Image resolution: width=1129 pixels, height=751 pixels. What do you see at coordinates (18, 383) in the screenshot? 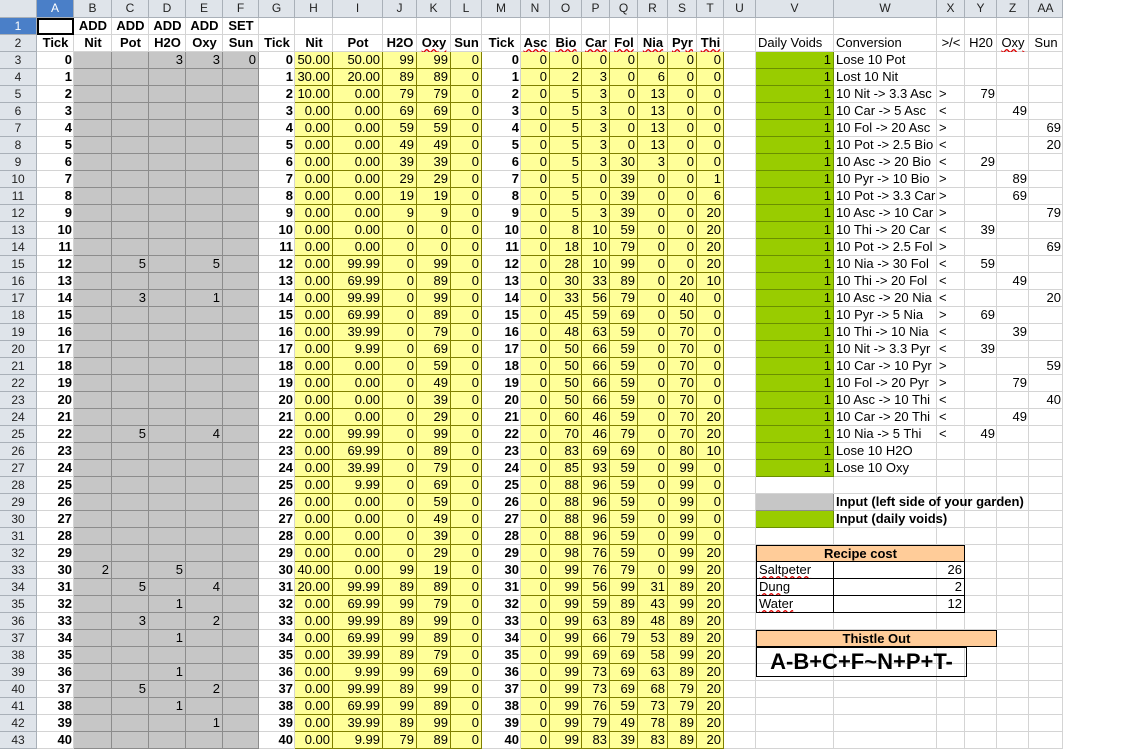
I see `row-header-22: 22` at bounding box center [18, 383].